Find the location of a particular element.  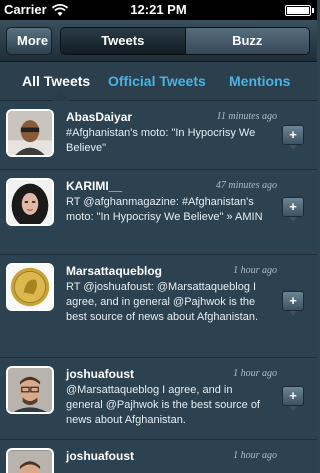

battery-icon is located at coordinates (299, 10).